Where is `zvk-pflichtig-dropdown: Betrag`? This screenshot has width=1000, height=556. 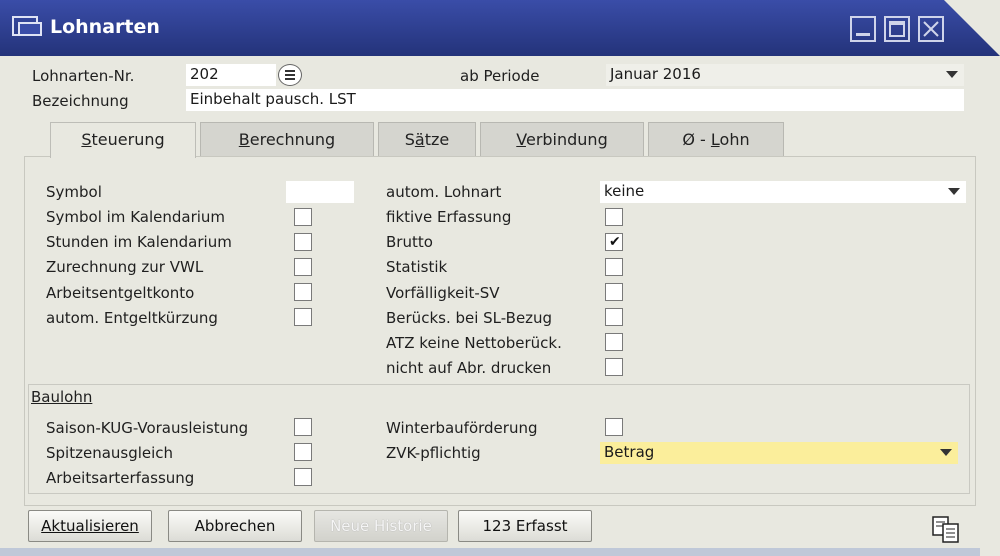
zvk-pflichtig-dropdown: Betrag is located at coordinates (779, 453).